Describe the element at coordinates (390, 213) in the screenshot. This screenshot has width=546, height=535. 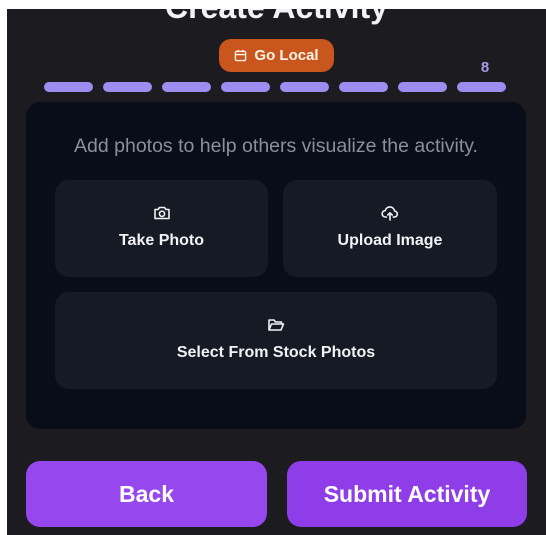
I see `cloud-upload-icon` at that location.